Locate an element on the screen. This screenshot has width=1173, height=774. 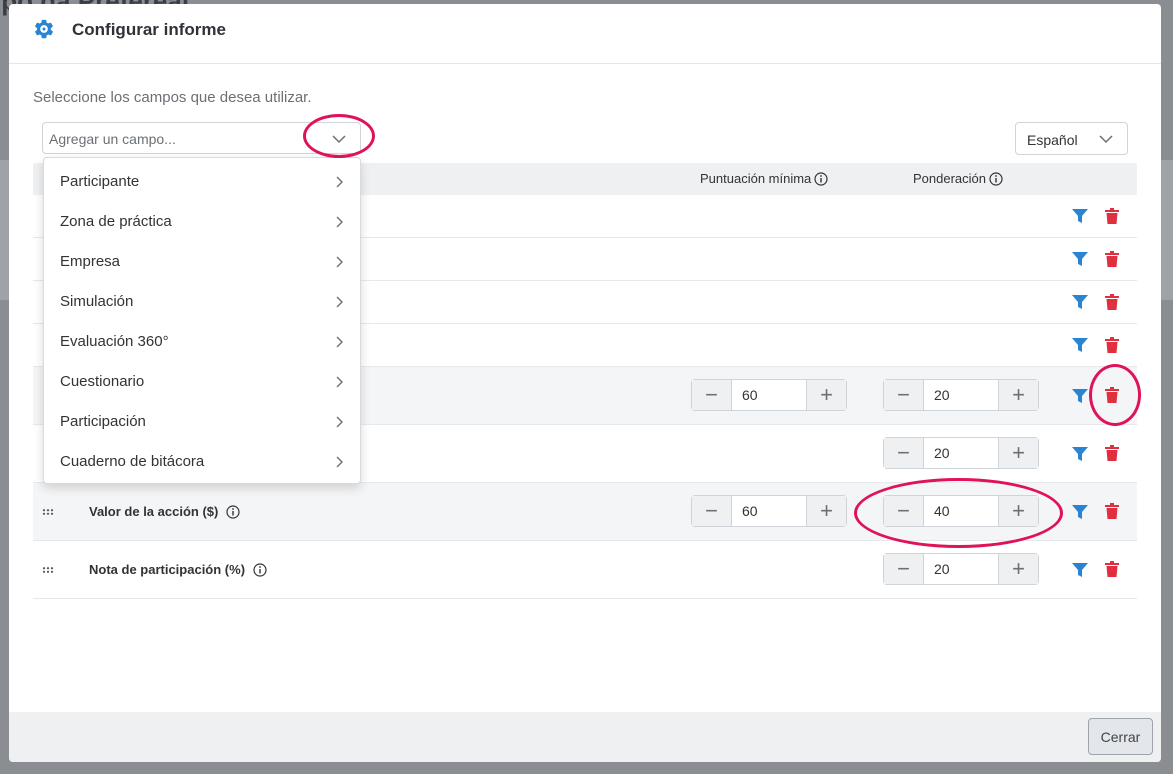
dropdown-item-label: Participación is located at coordinates (103, 421).